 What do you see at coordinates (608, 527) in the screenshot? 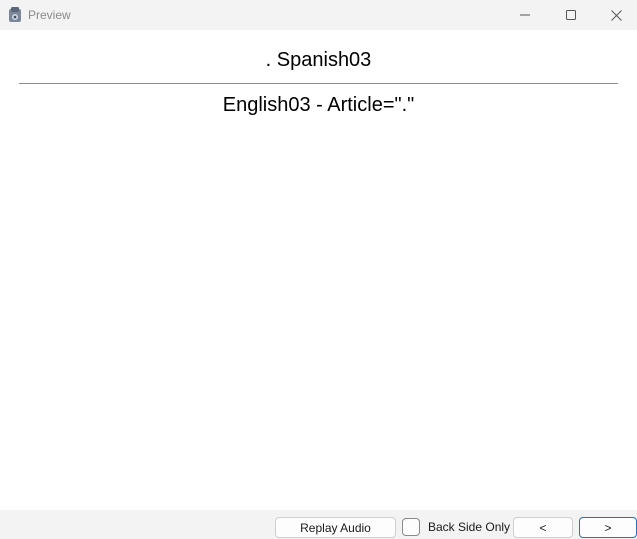
I see `next-card-button: >` at bounding box center [608, 527].